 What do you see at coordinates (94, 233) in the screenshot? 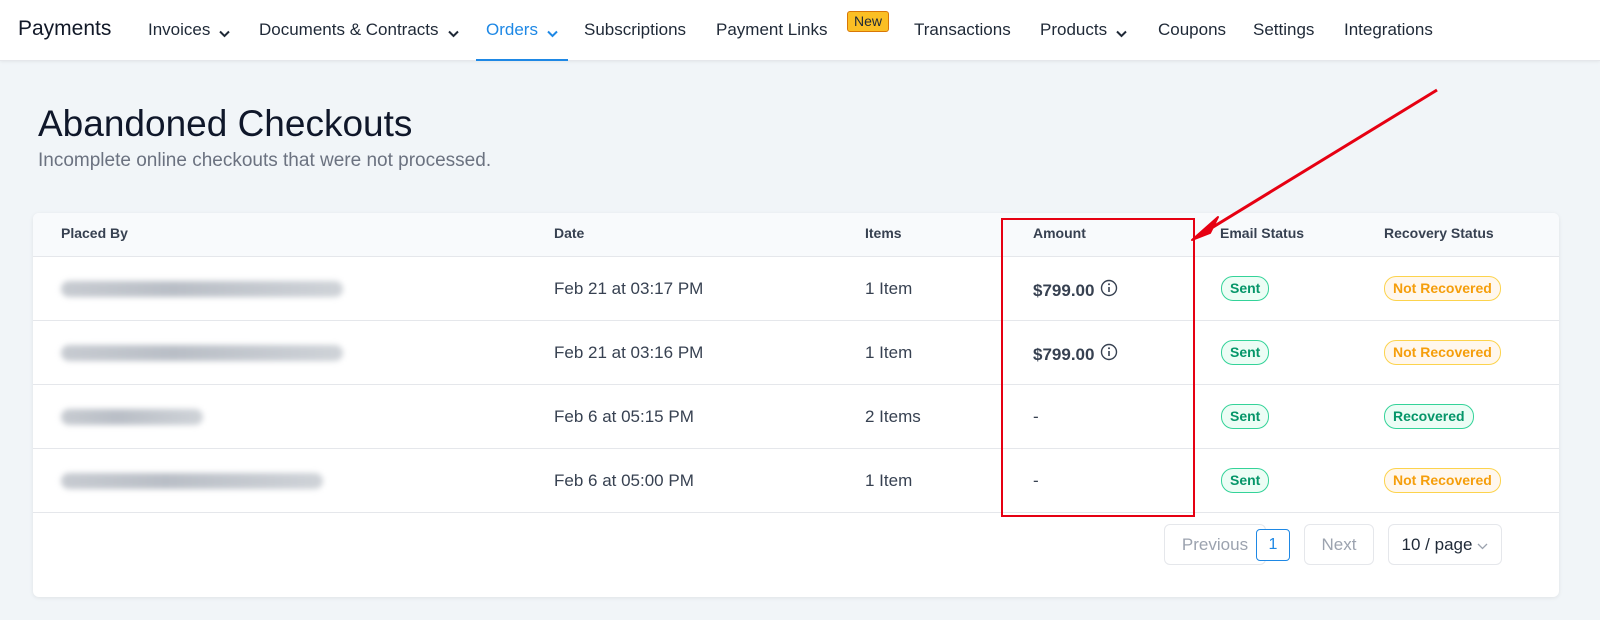
I see `column-header-placed-by: Placed By` at bounding box center [94, 233].